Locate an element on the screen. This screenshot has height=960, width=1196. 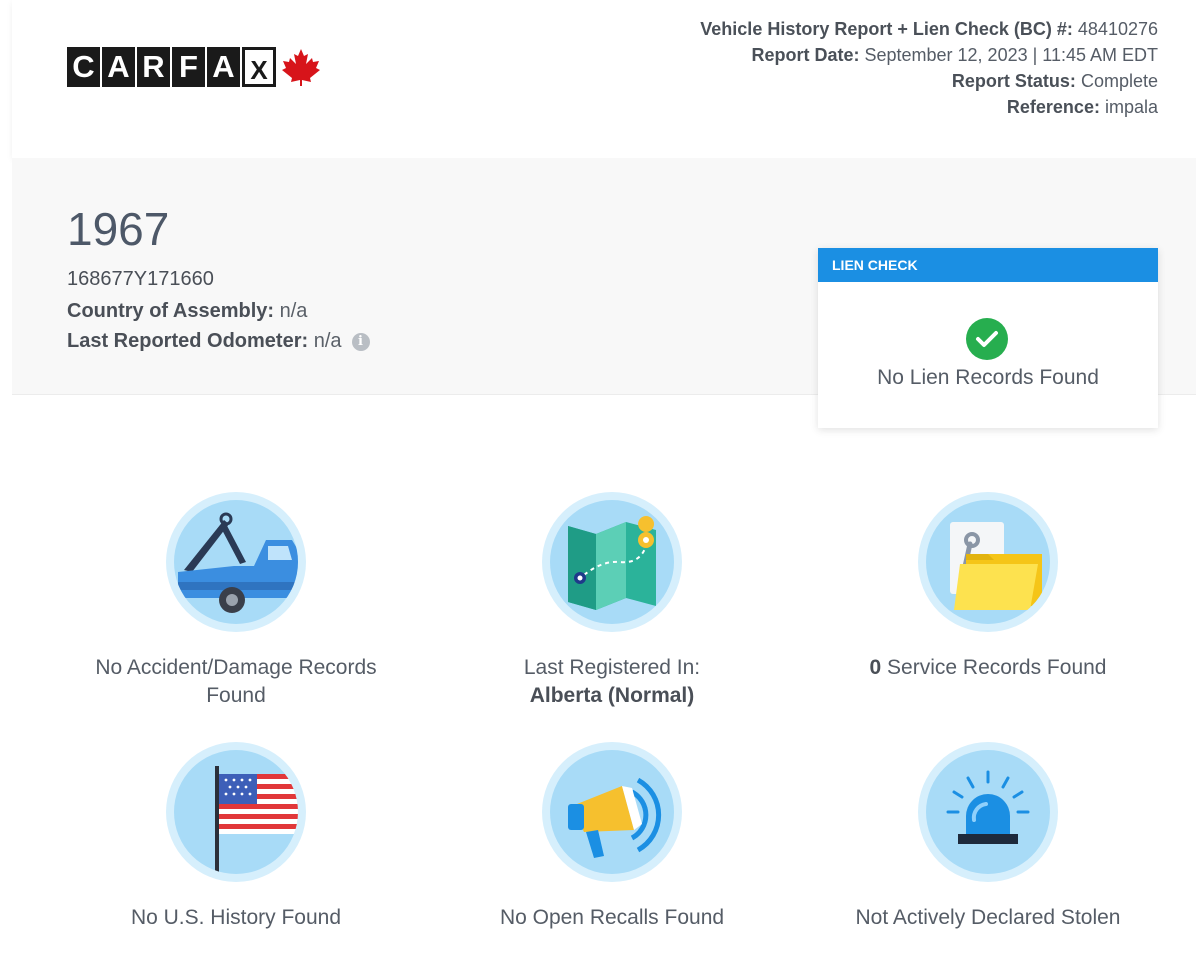
us-history-card: No U.S. History Found is located at coordinates (236, 837).